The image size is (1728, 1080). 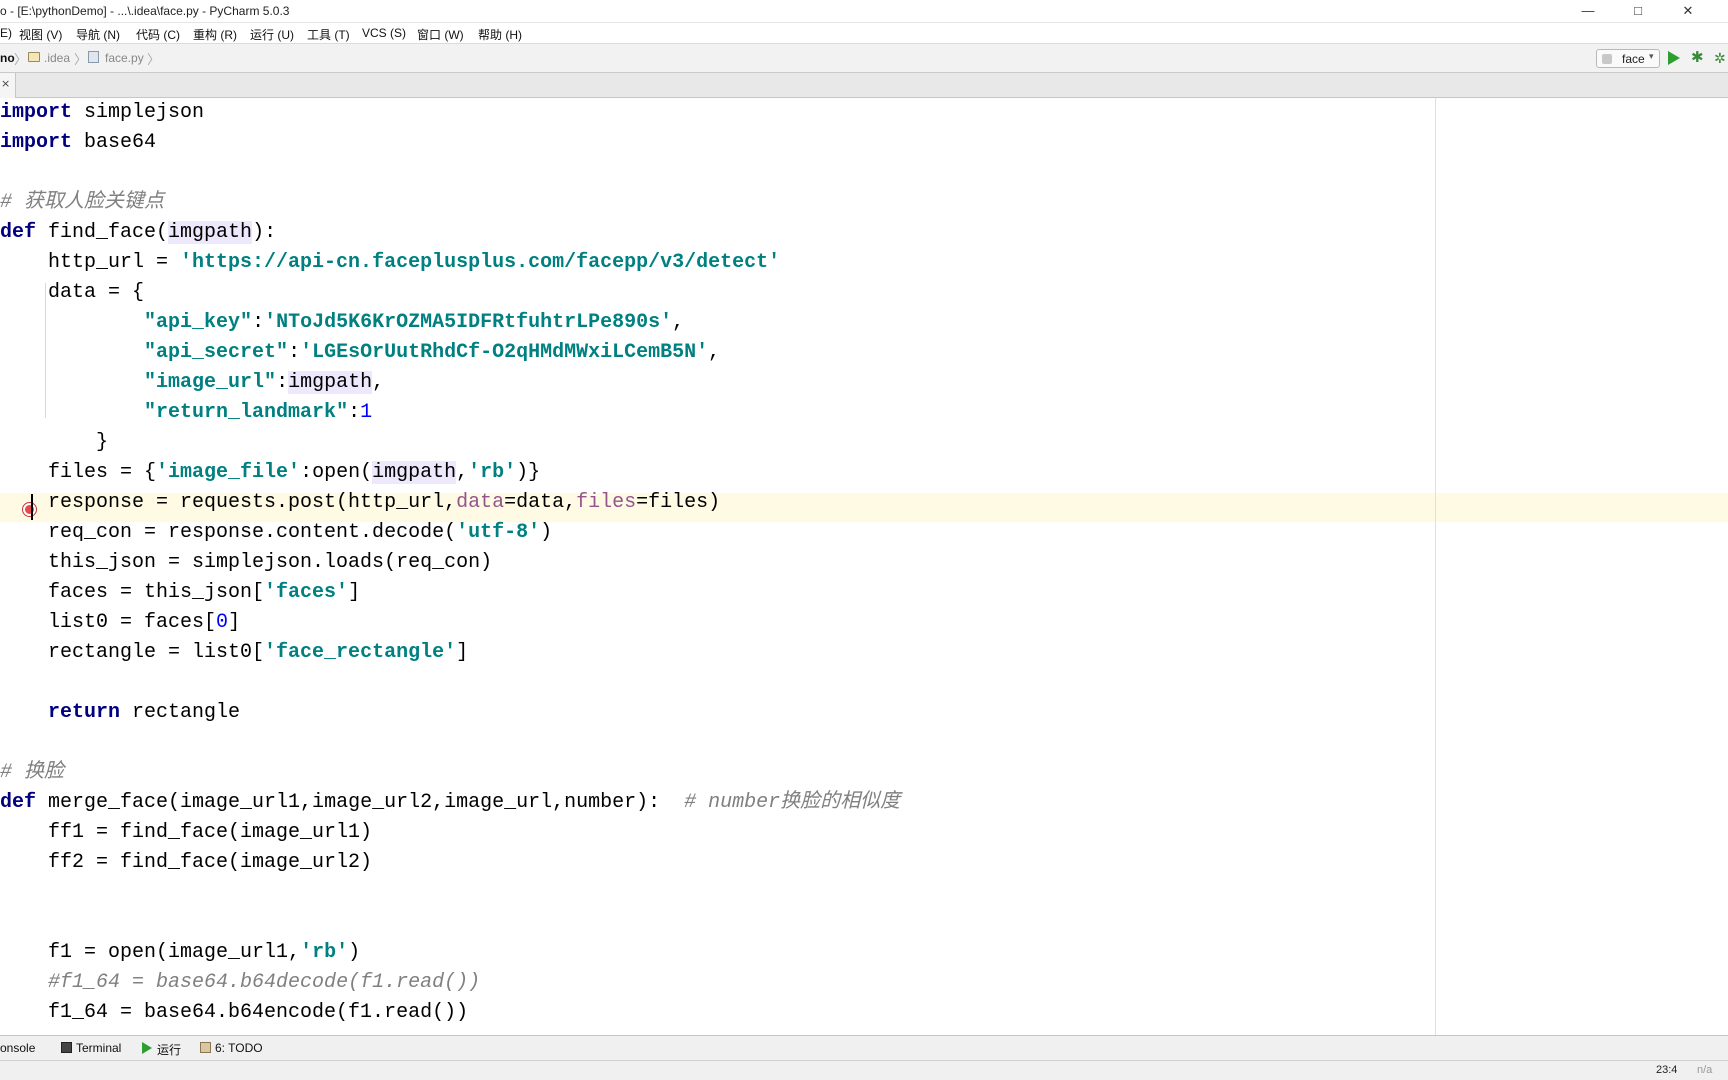 I want to click on code-line: f1 = open(image_url1,'rb'), so click(x=450, y=953).